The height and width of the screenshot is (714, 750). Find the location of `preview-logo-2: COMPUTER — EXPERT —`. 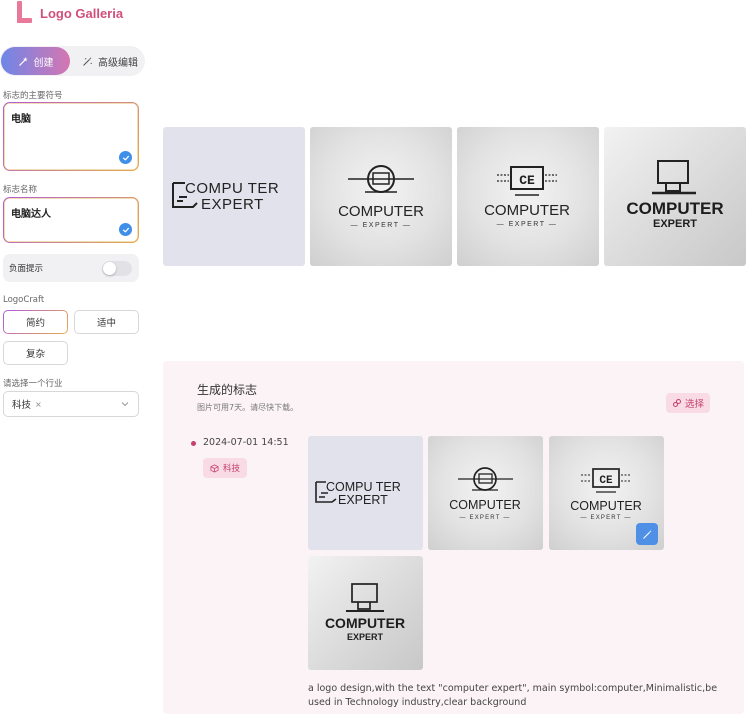

preview-logo-2: COMPUTER — EXPERT — is located at coordinates (381, 196).